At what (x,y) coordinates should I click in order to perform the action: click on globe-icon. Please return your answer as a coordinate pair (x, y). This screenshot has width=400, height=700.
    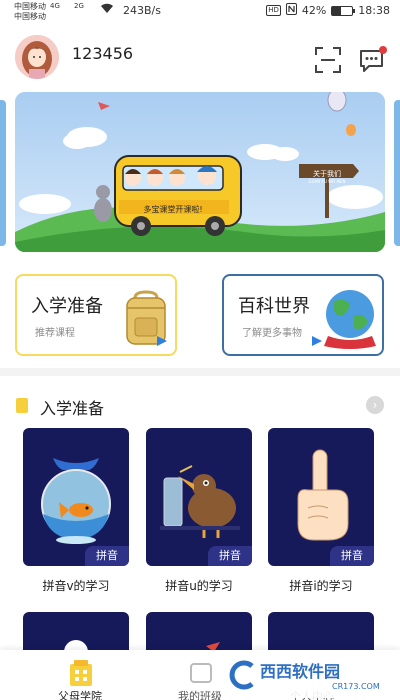
    Looking at the image, I should click on (350, 319).